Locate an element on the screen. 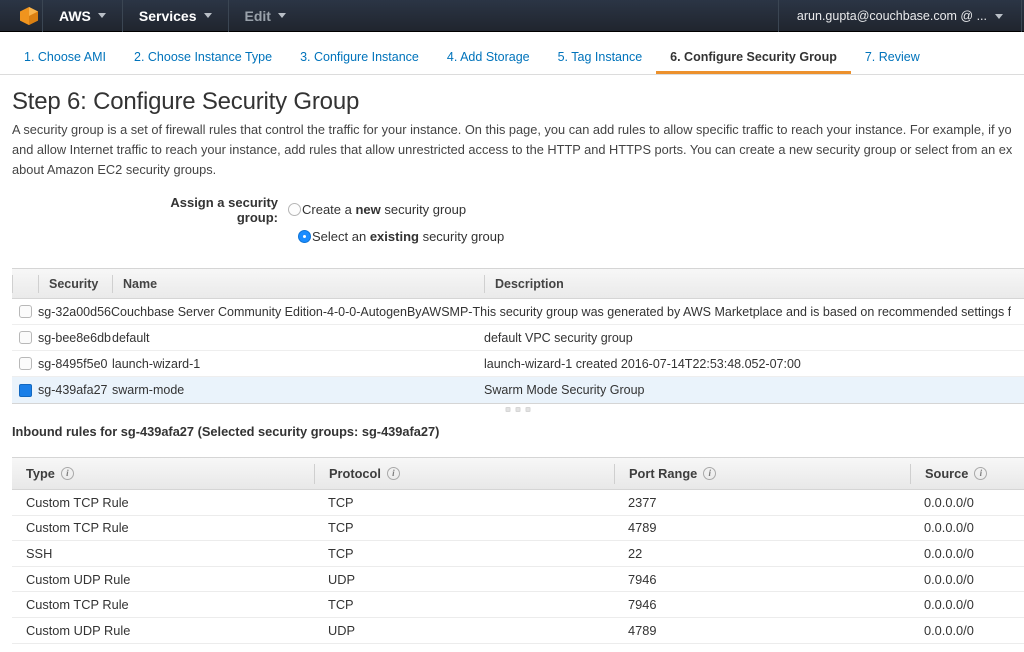 This screenshot has width=1024, height=652. drag-handle-dots-icon is located at coordinates (518, 409).